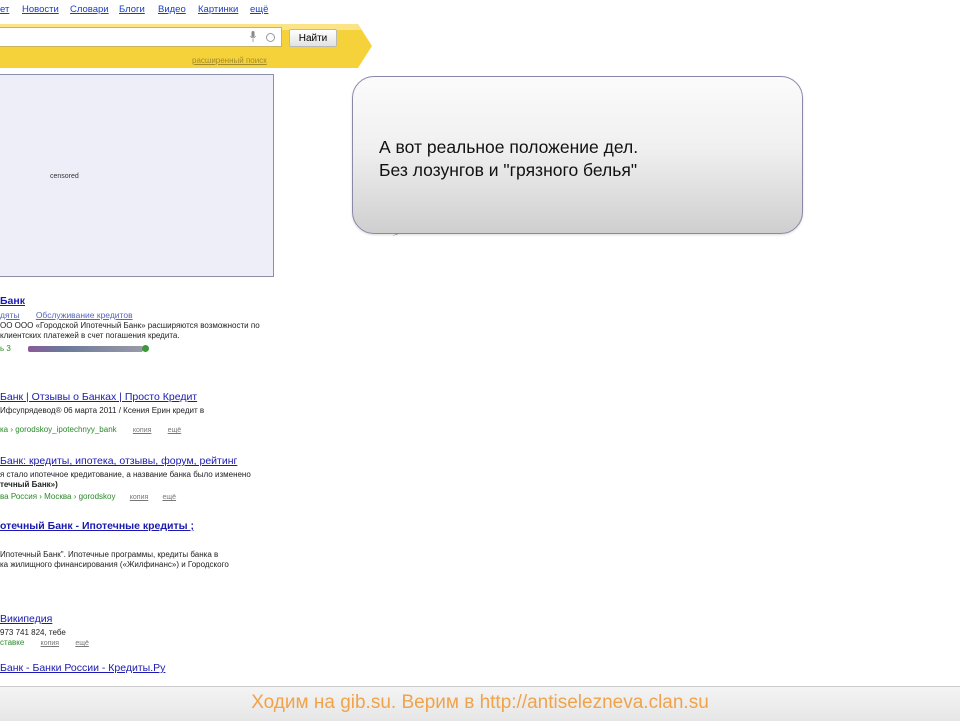 Image resolution: width=960 pixels, height=721 pixels. What do you see at coordinates (29, 484) in the screenshot?
I see `result-snippet: течный Банк»)` at bounding box center [29, 484].